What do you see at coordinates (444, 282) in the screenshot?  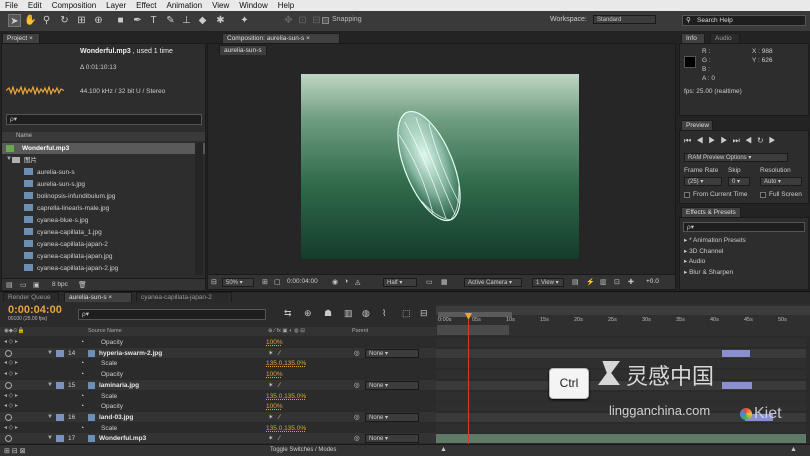 I see `transparency-grid-icon: ▦` at bounding box center [444, 282].